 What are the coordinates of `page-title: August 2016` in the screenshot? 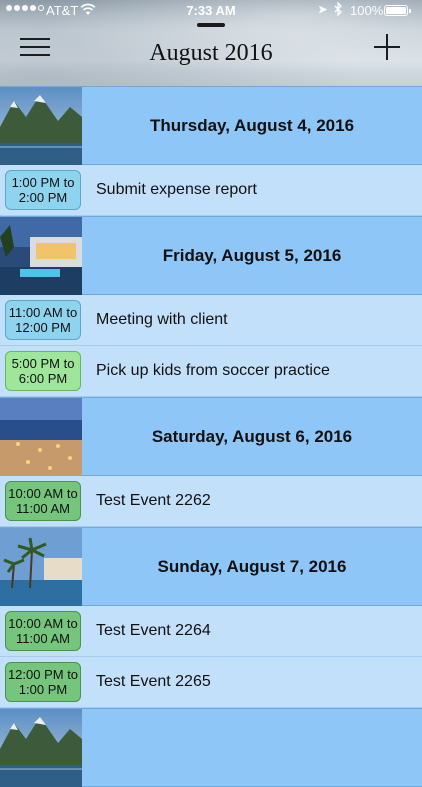 It's located at (211, 53).